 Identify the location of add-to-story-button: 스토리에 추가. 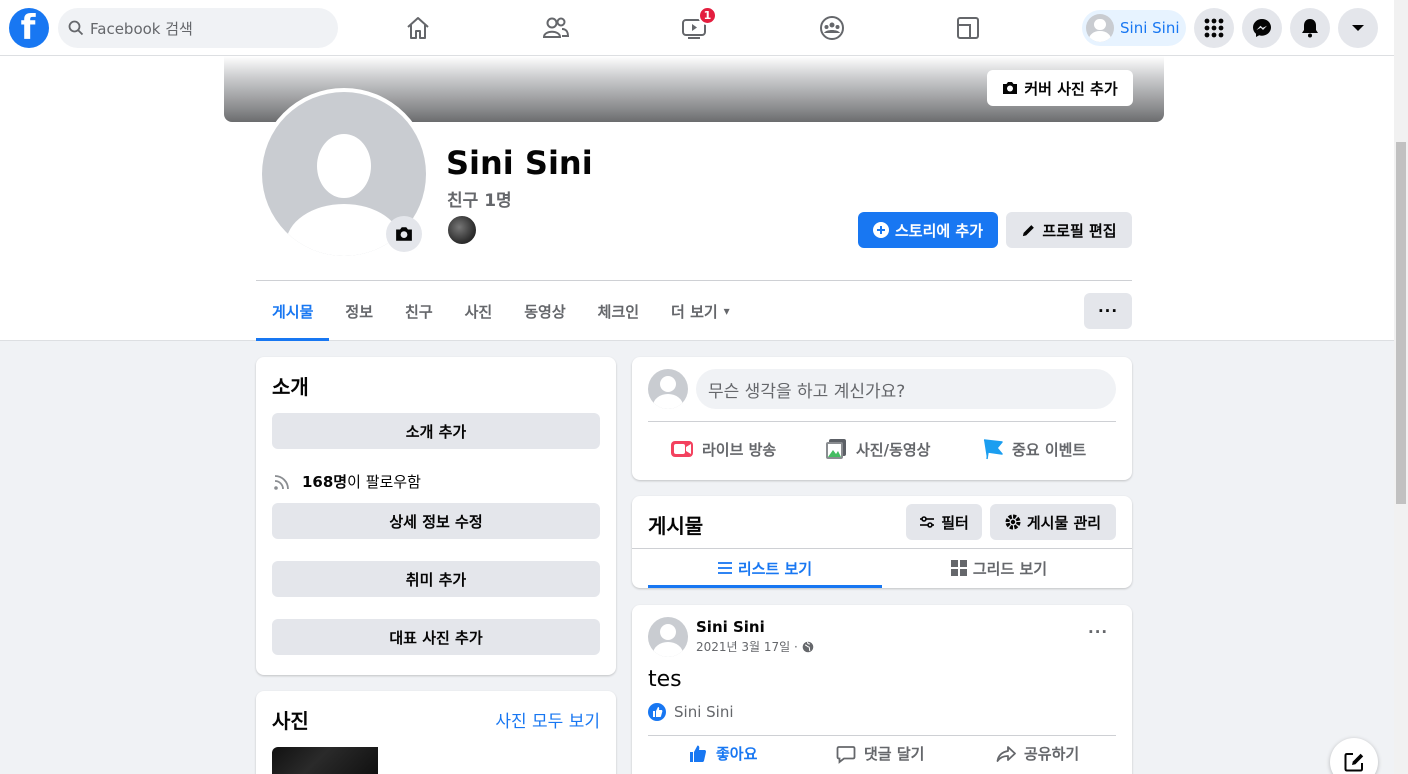
(928, 230).